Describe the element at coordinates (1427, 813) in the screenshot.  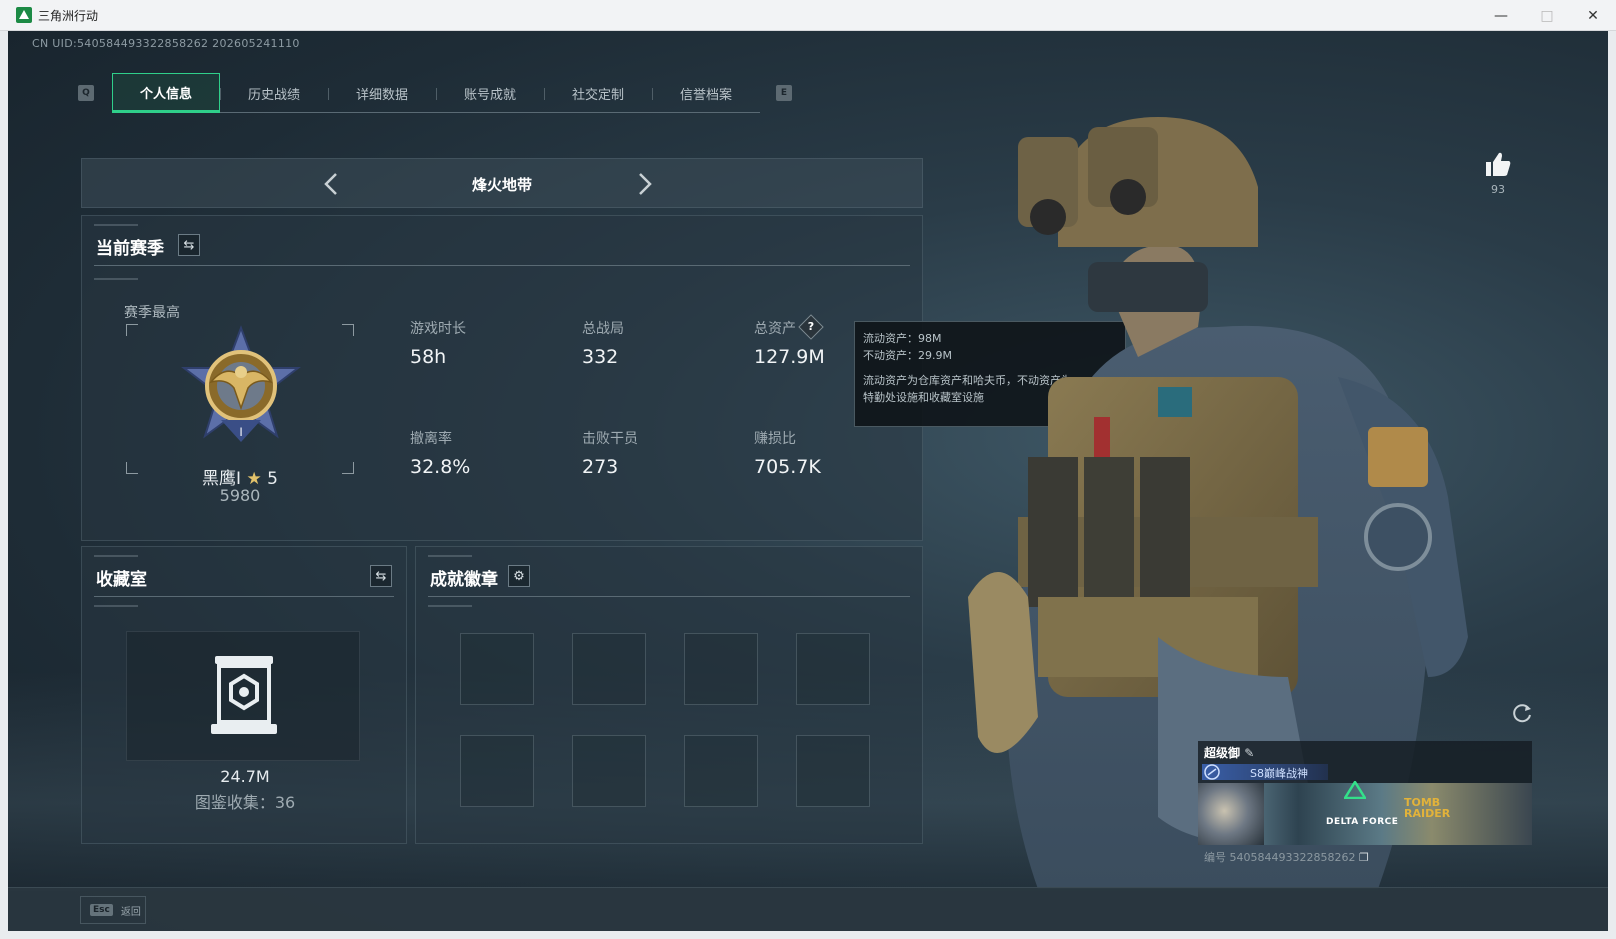
I see `brand-line2: RAIDER` at that location.